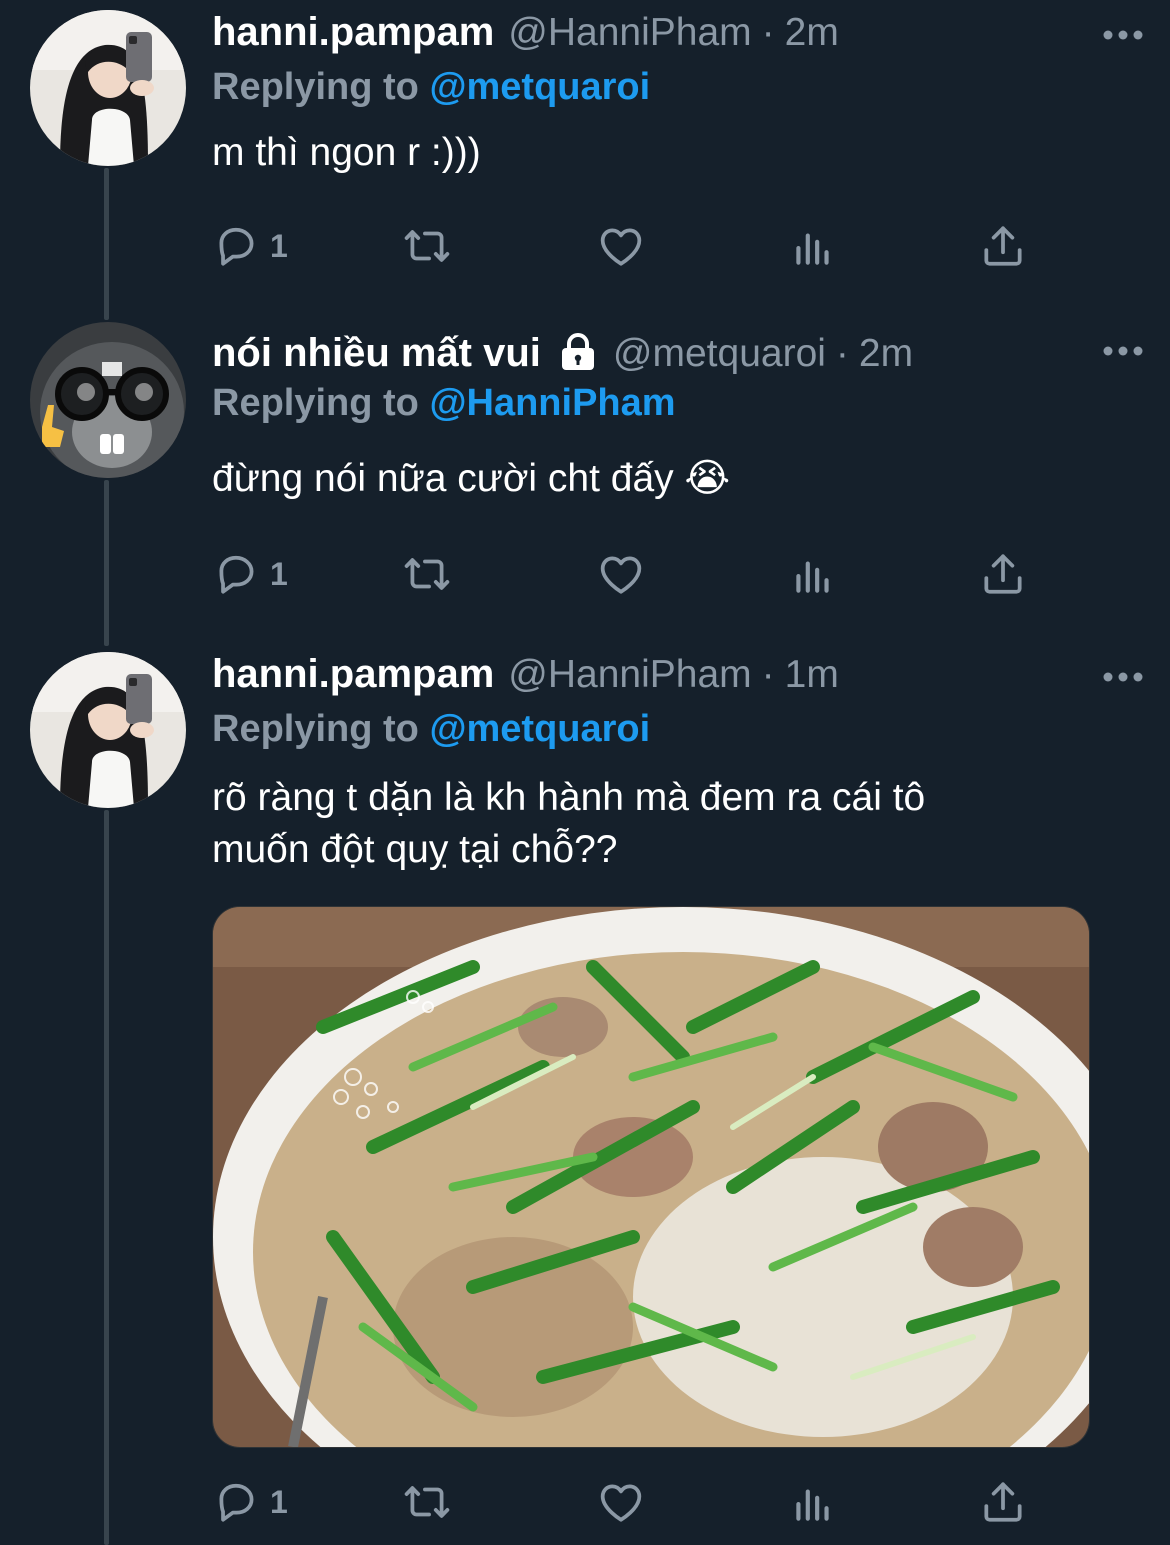  Describe the element at coordinates (415, 849) in the screenshot. I see `tweet-text-line: muốn đột quỵ tại chỗ??` at that location.